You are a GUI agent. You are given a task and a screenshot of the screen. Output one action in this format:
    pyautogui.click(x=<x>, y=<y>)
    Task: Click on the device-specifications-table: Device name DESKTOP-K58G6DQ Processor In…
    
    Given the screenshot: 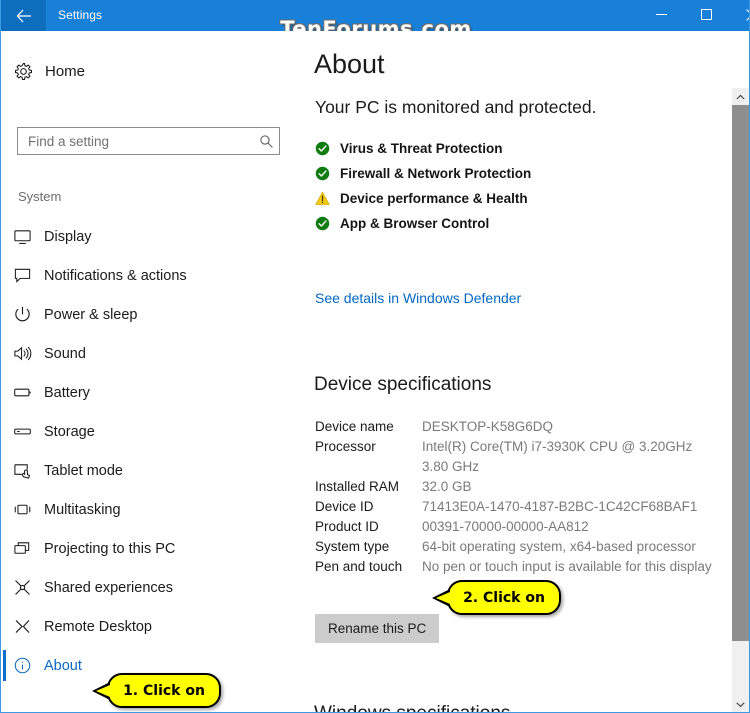 What is the action you would take?
    pyautogui.click(x=515, y=497)
    